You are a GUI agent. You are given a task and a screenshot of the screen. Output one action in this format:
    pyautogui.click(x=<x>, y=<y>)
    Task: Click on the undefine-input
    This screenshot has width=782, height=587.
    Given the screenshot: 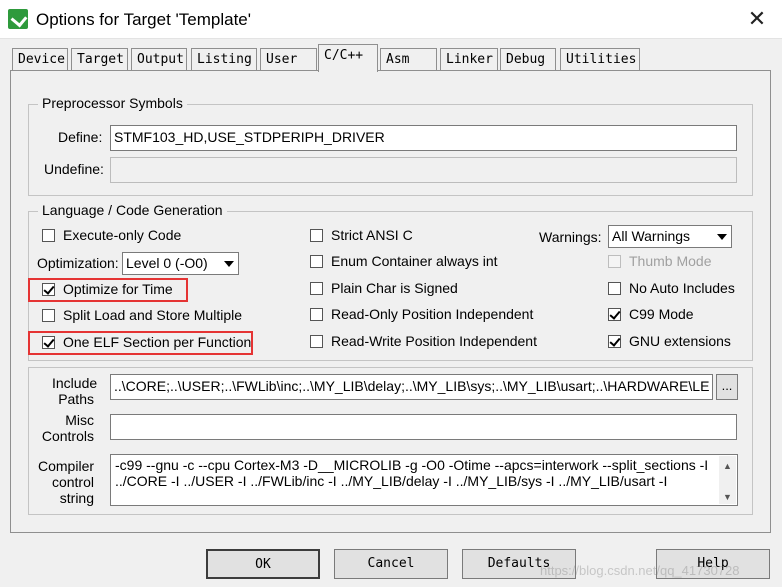 What is the action you would take?
    pyautogui.click(x=423, y=170)
    